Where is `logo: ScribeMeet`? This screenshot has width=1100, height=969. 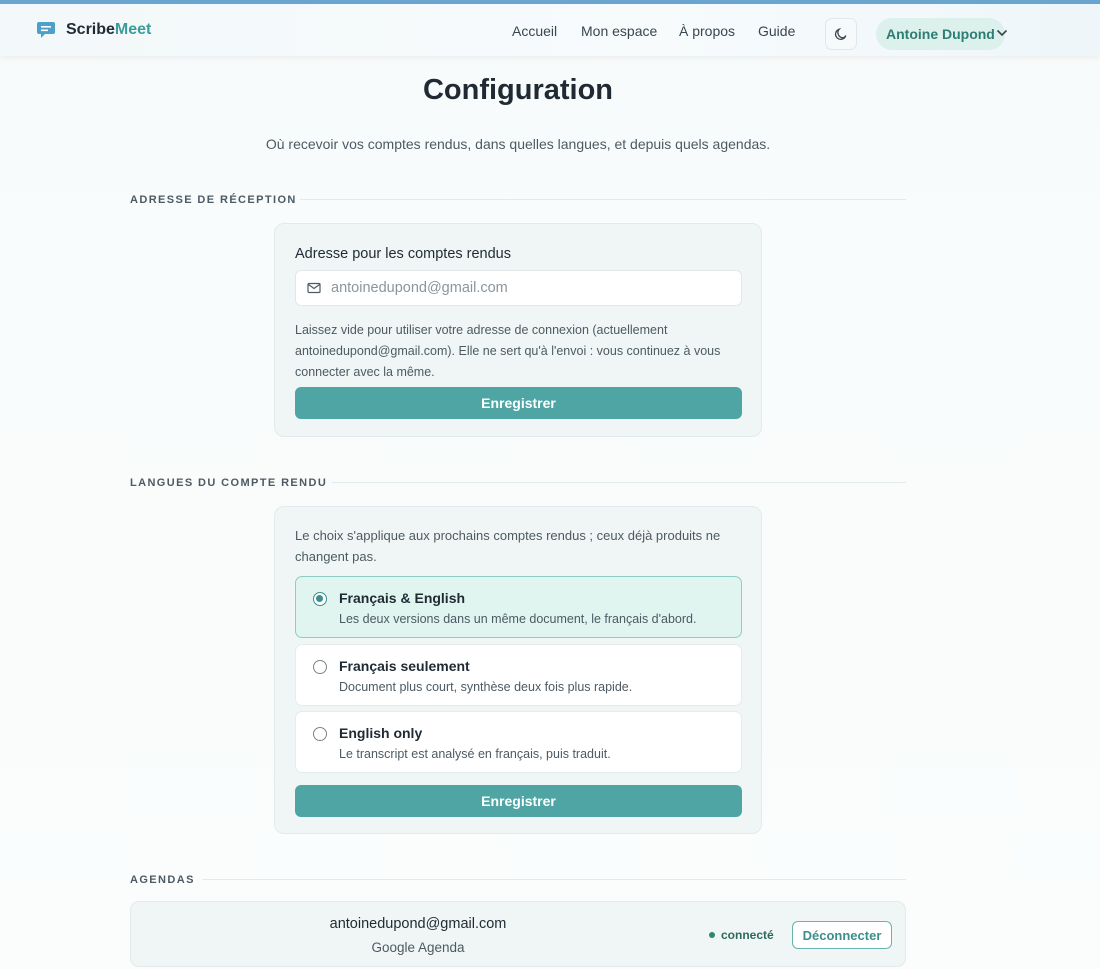
logo: ScribeMeet is located at coordinates (93, 30).